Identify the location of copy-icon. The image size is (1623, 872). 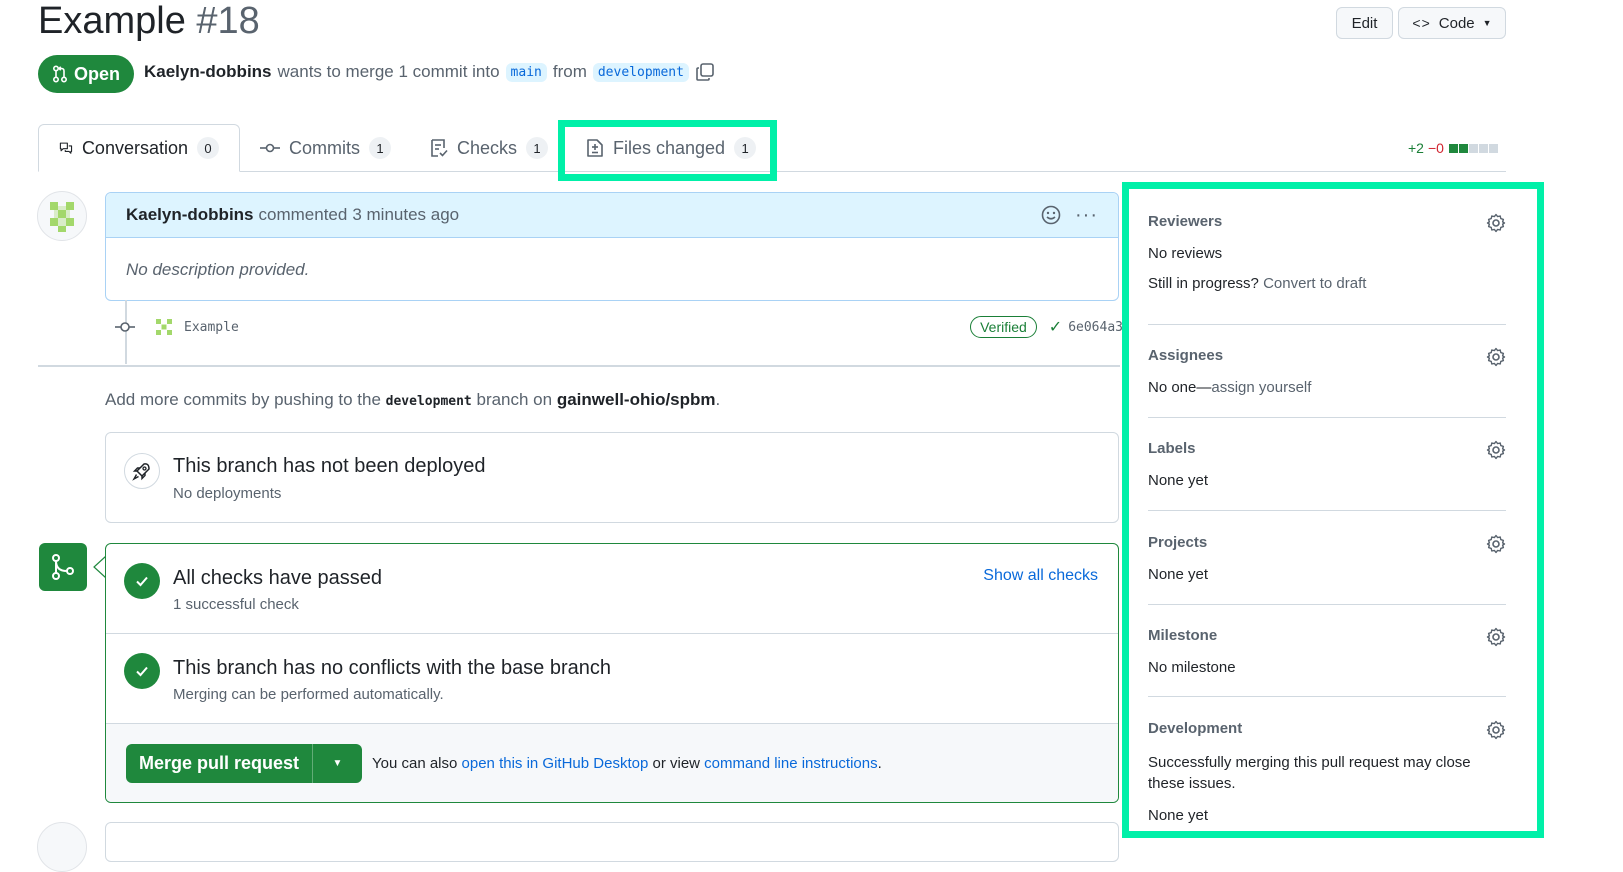
(705, 72).